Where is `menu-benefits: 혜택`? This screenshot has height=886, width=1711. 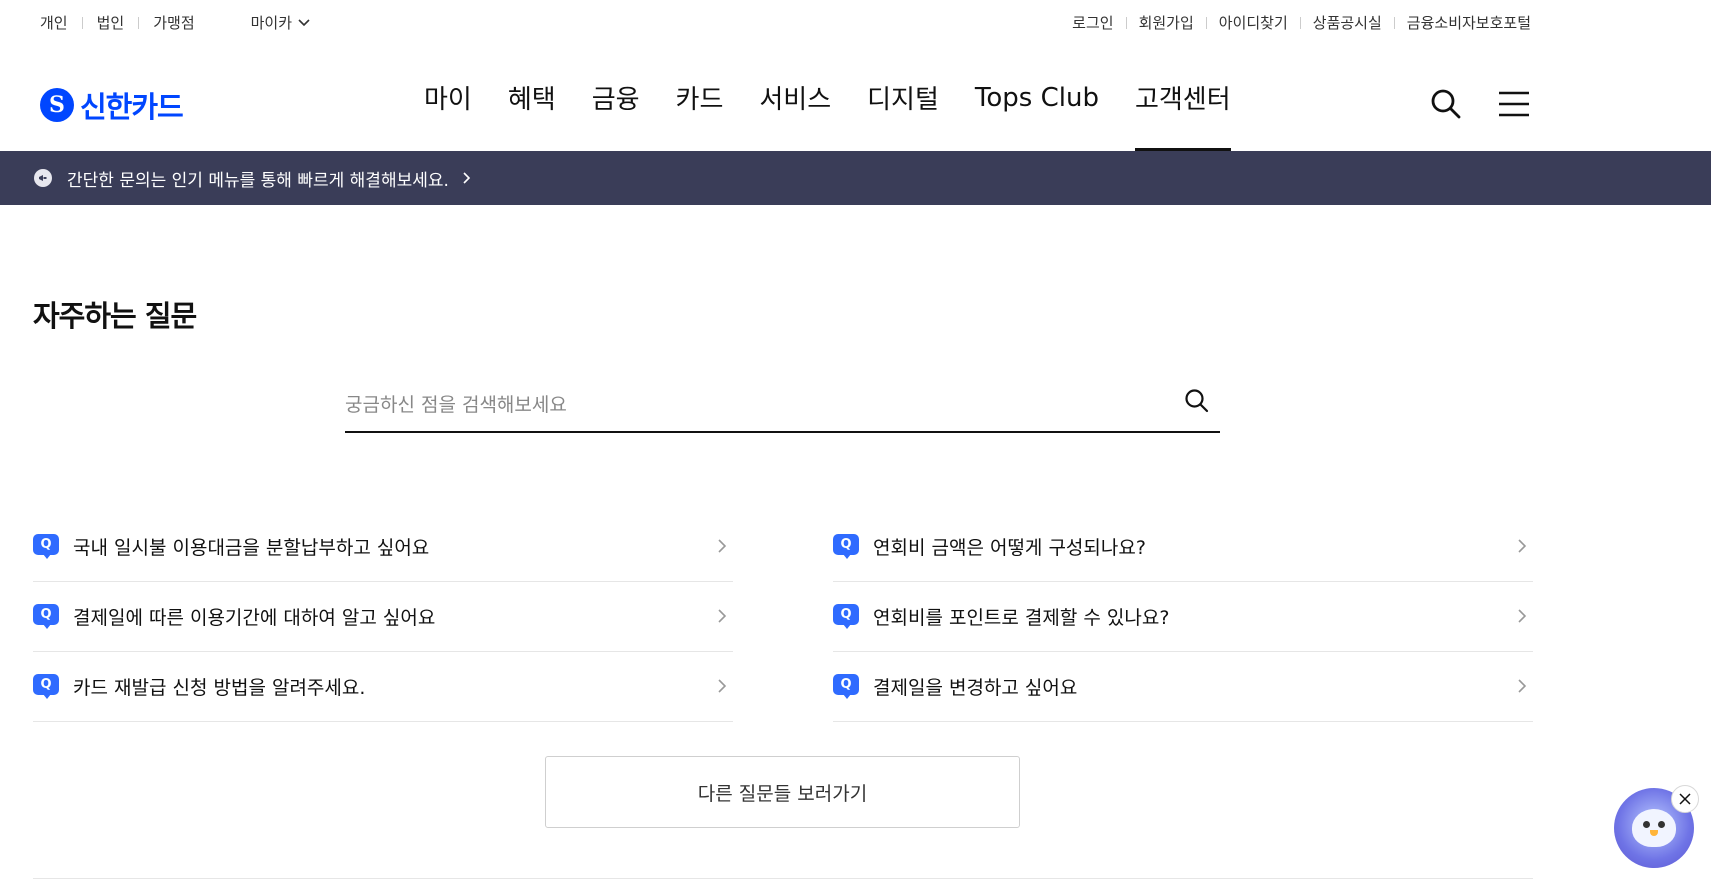
menu-benefits: 혜택 is located at coordinates (532, 97).